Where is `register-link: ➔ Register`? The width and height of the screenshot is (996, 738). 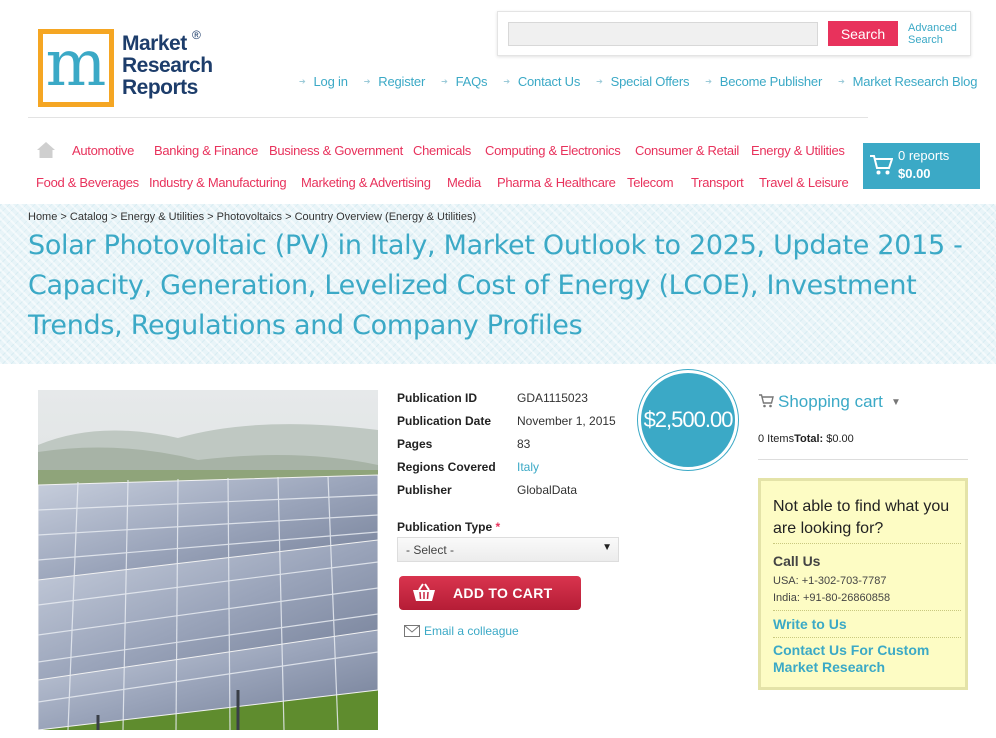
register-link: ➔ Register is located at coordinates (394, 81).